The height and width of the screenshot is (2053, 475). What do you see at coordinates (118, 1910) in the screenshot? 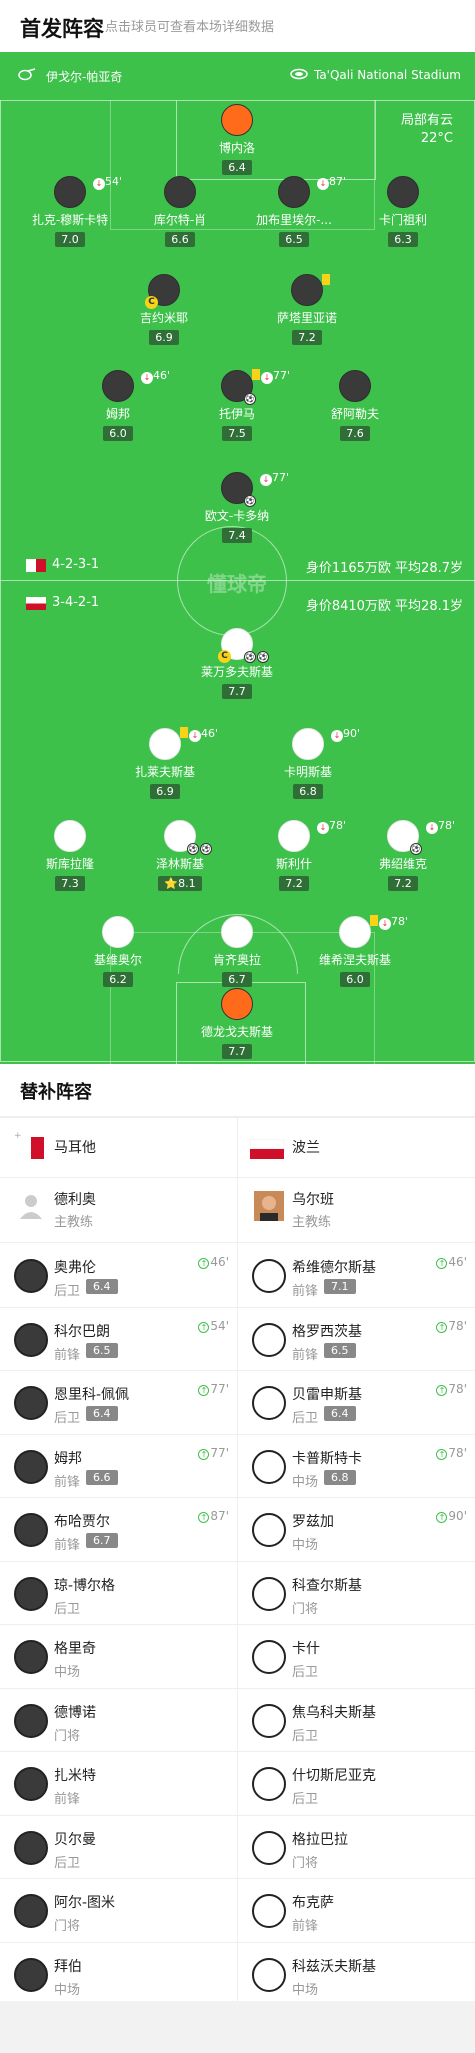
I see `left-sub-player-11: 阿尔-图米 门将` at bounding box center [118, 1910].